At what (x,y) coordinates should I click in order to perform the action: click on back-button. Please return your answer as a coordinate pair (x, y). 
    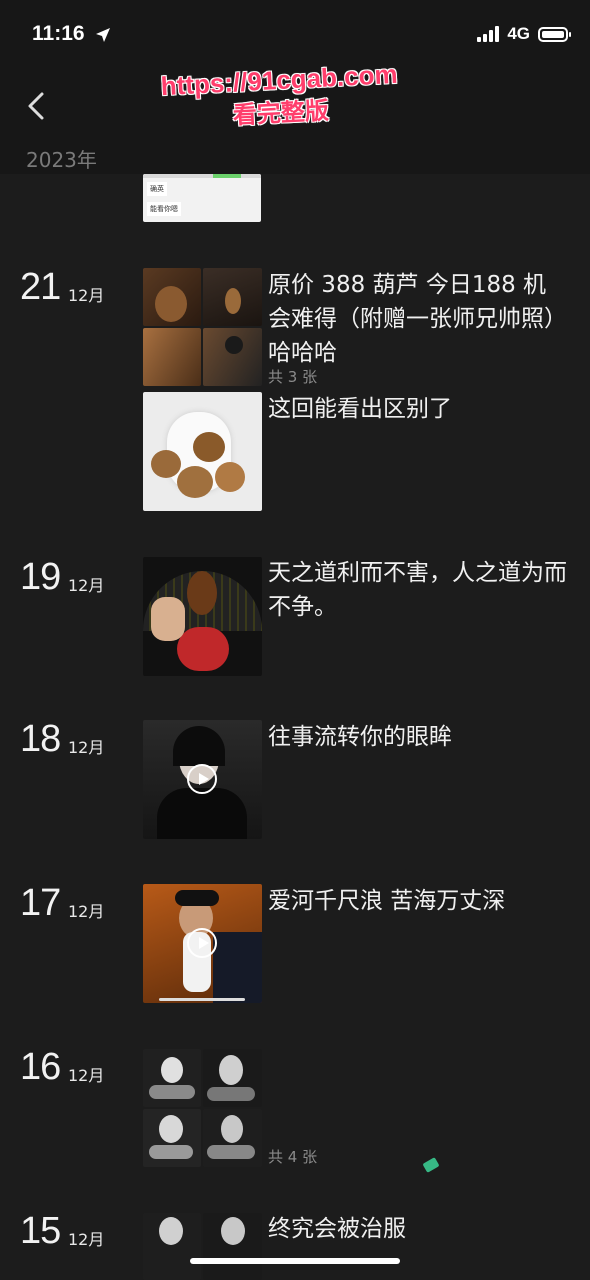
    Looking at the image, I should click on (40, 106).